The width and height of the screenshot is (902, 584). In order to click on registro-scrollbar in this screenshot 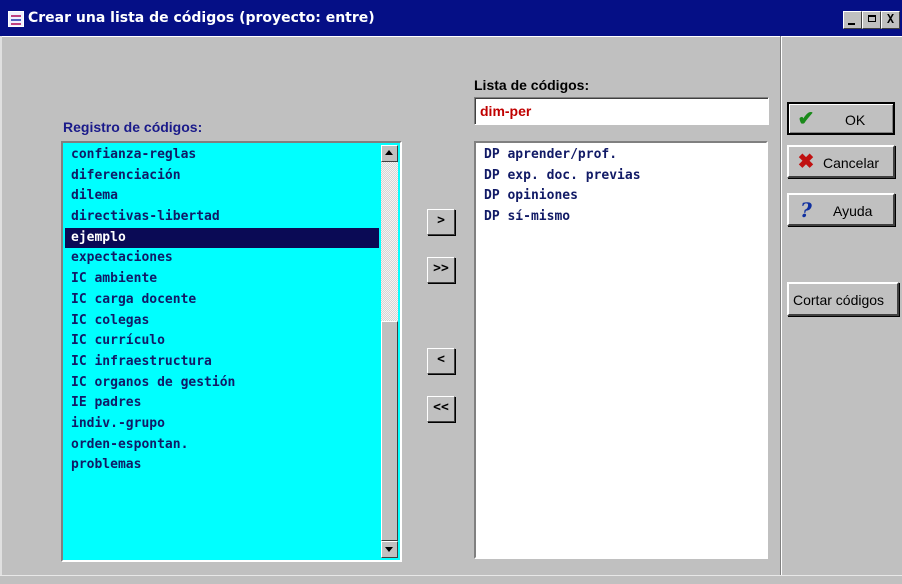, I will do `click(389, 351)`.